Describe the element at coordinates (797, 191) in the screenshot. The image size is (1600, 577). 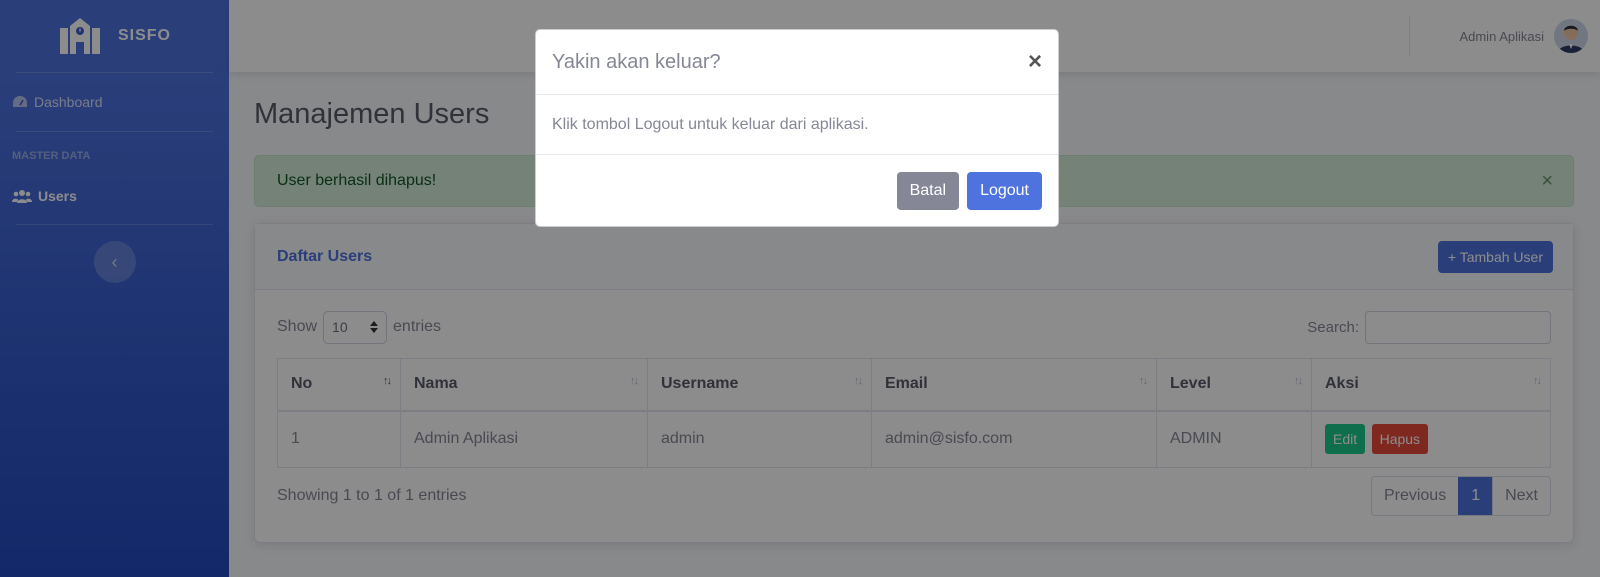
I see `modal-footer: Batal Logout` at that location.